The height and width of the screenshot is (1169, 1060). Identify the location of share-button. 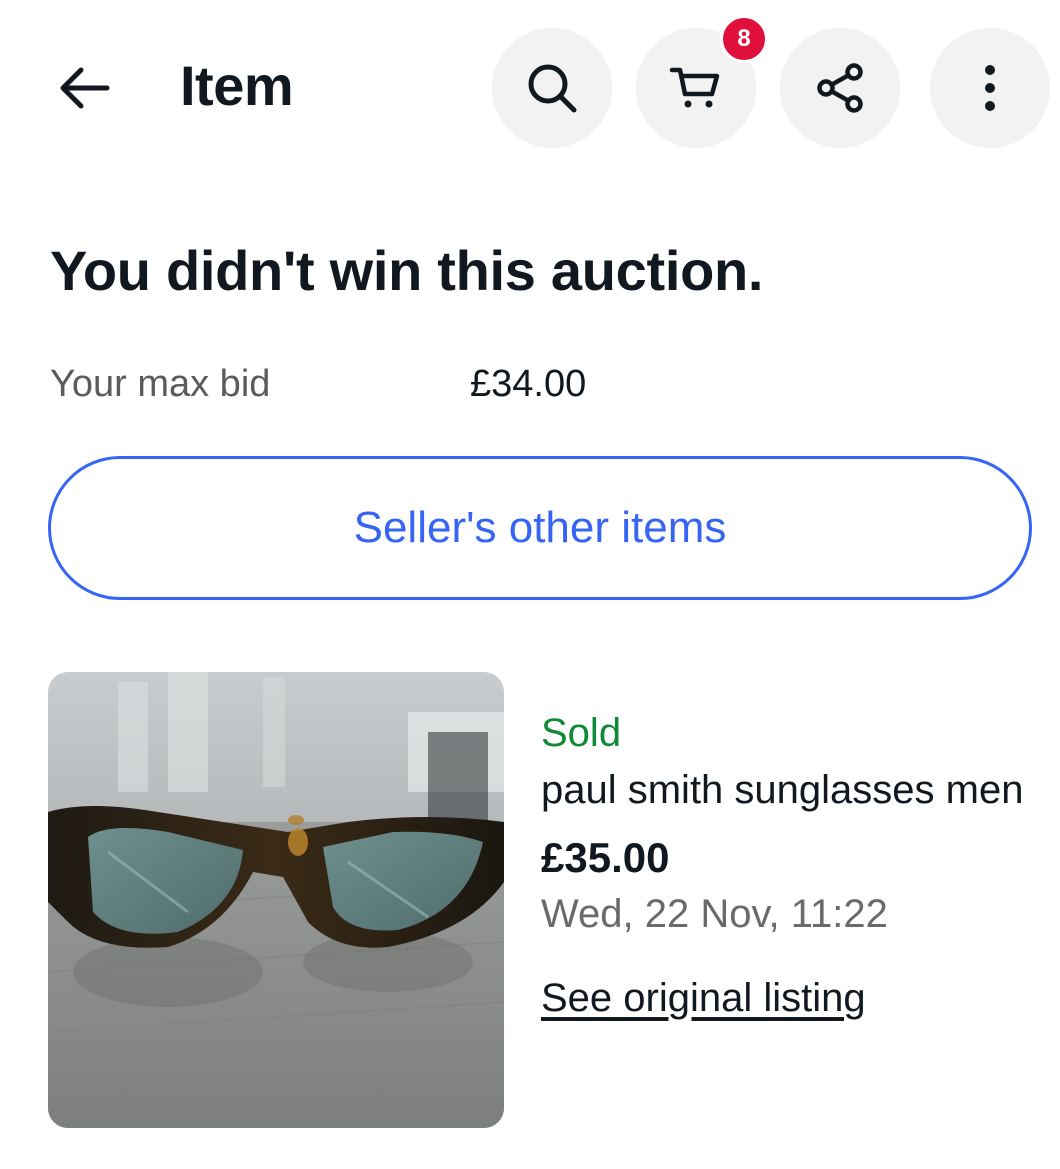
(840, 88).